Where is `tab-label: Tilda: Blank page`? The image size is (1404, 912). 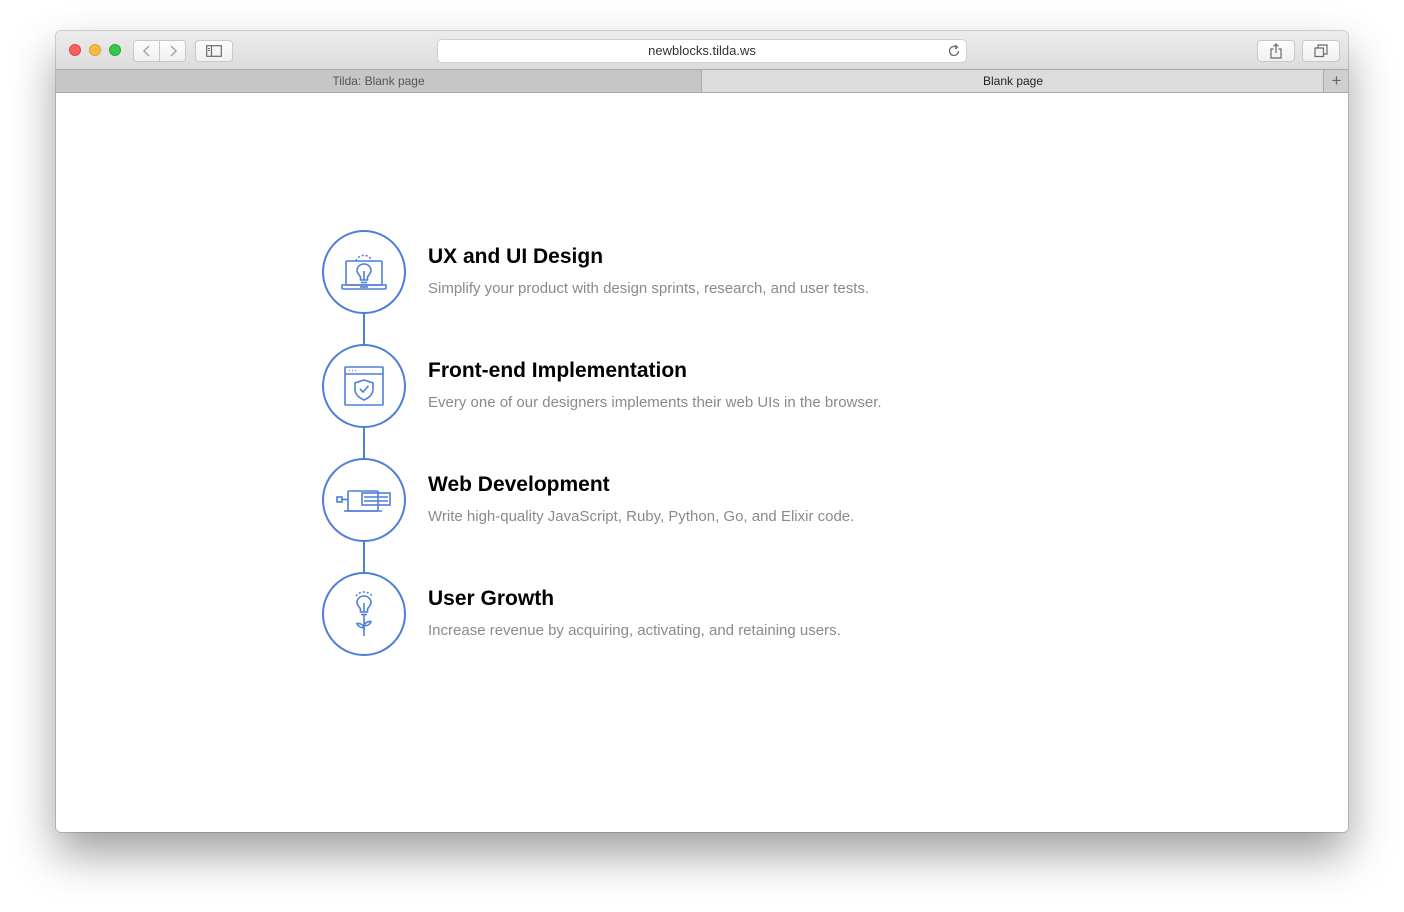 tab-label: Tilda: Blank page is located at coordinates (378, 81).